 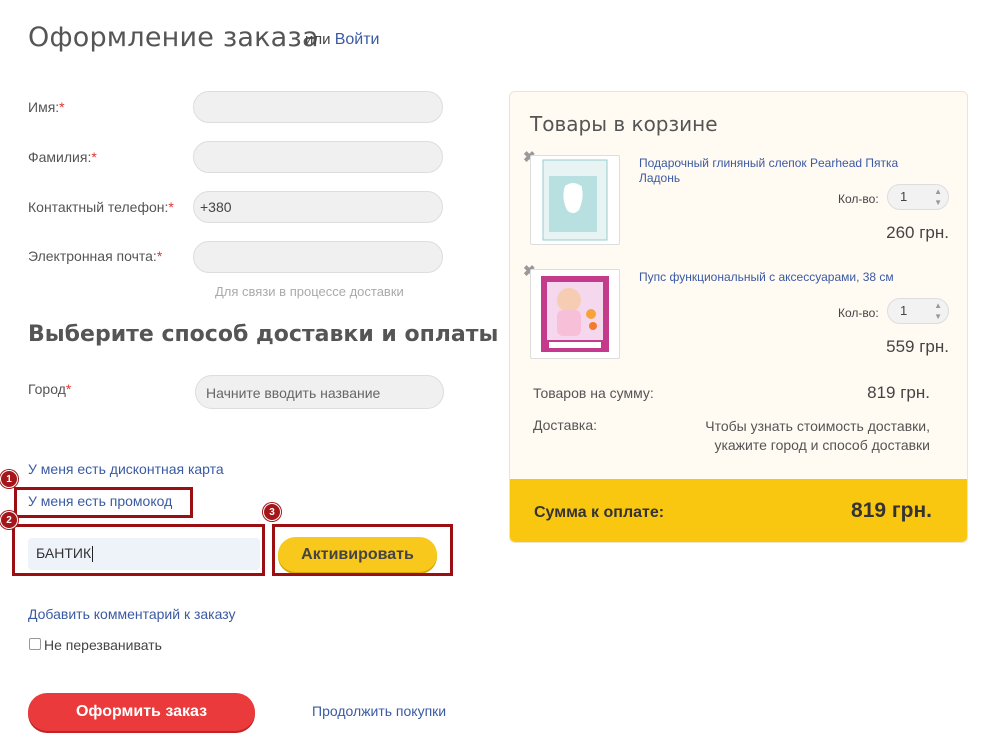 What do you see at coordinates (898, 392) in the screenshot?
I see `subtotal-value: 819 грн.` at bounding box center [898, 392].